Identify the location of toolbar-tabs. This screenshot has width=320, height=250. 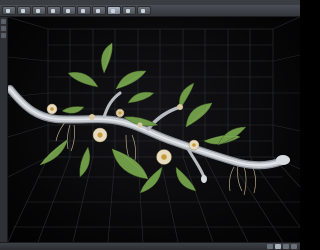
(150, 11).